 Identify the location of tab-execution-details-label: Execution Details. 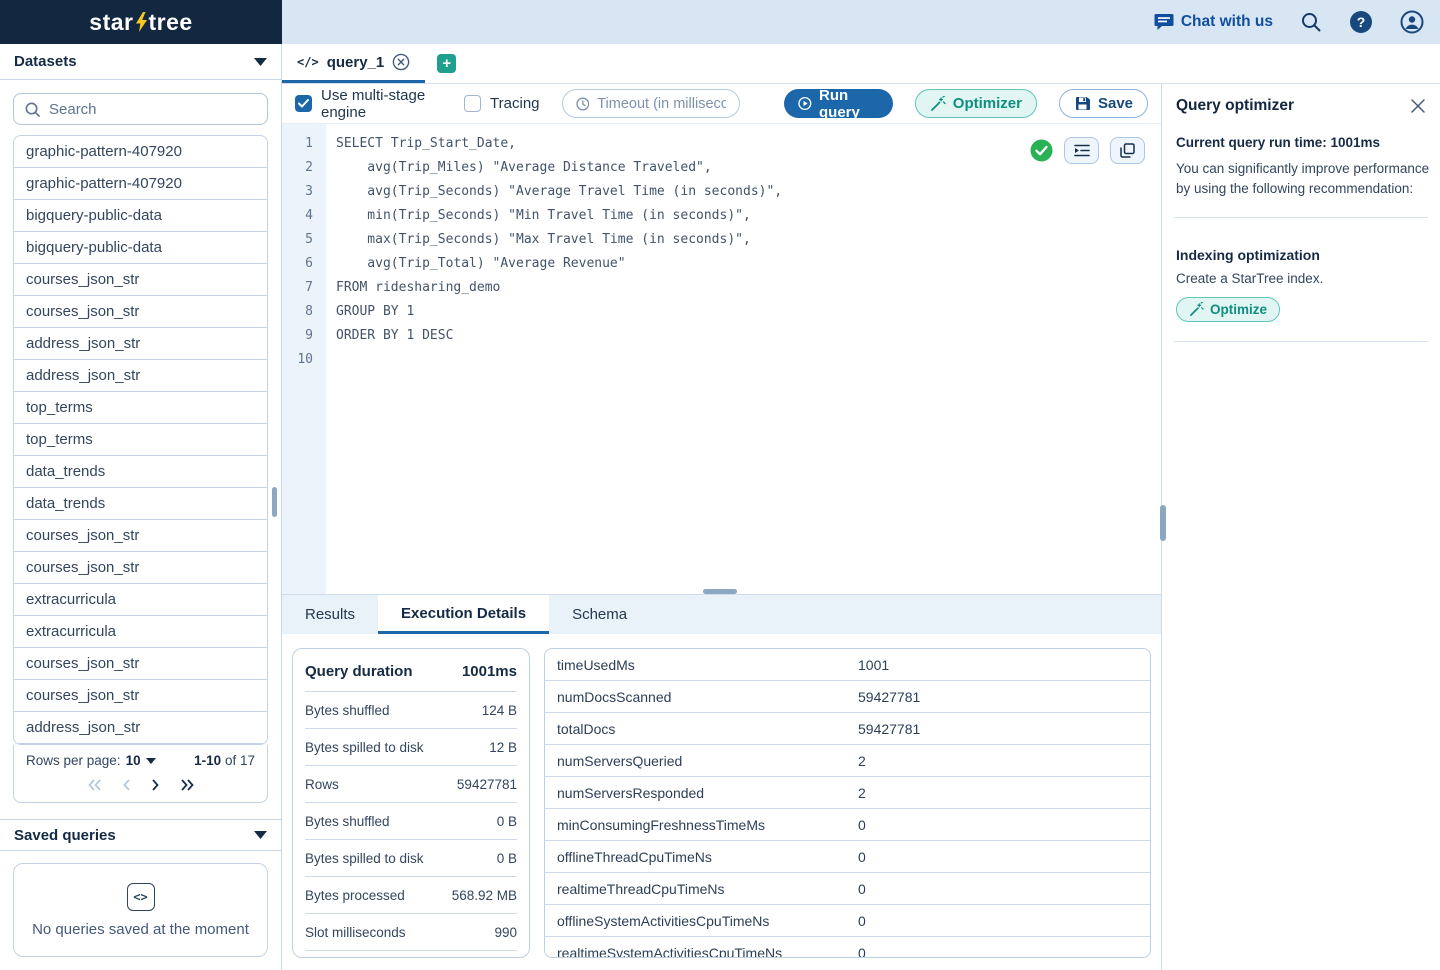
(464, 613).